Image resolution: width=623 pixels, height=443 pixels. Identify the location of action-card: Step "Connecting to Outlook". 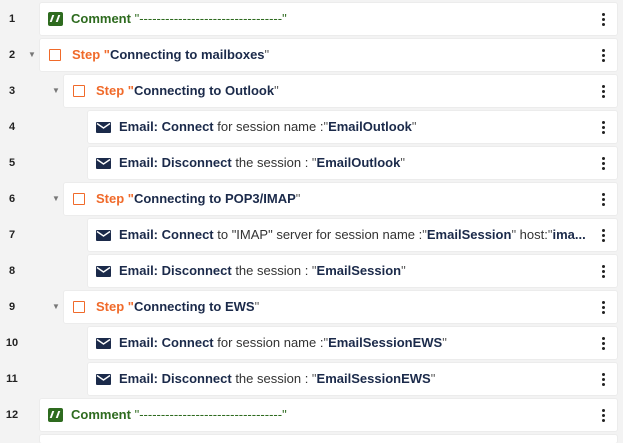
(340, 91).